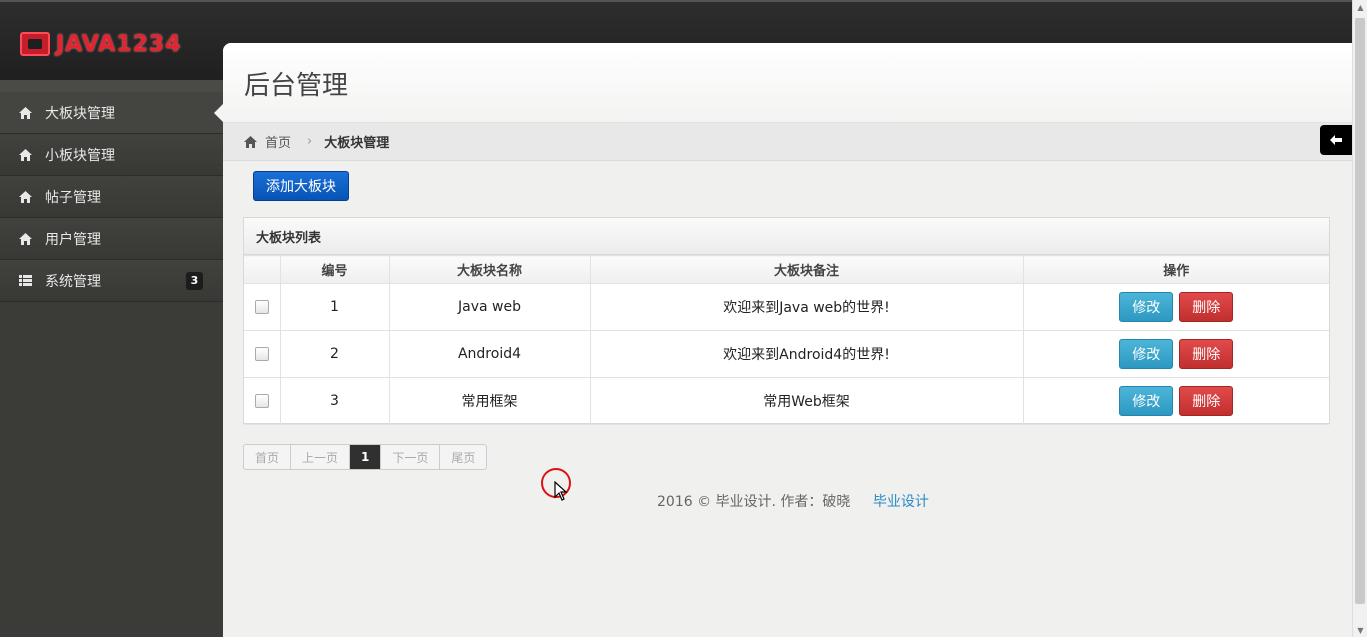 Image resolution: width=1367 pixels, height=637 pixels. What do you see at coordinates (489, 401) in the screenshot?
I see `cell-name: 常用框架` at bounding box center [489, 401].